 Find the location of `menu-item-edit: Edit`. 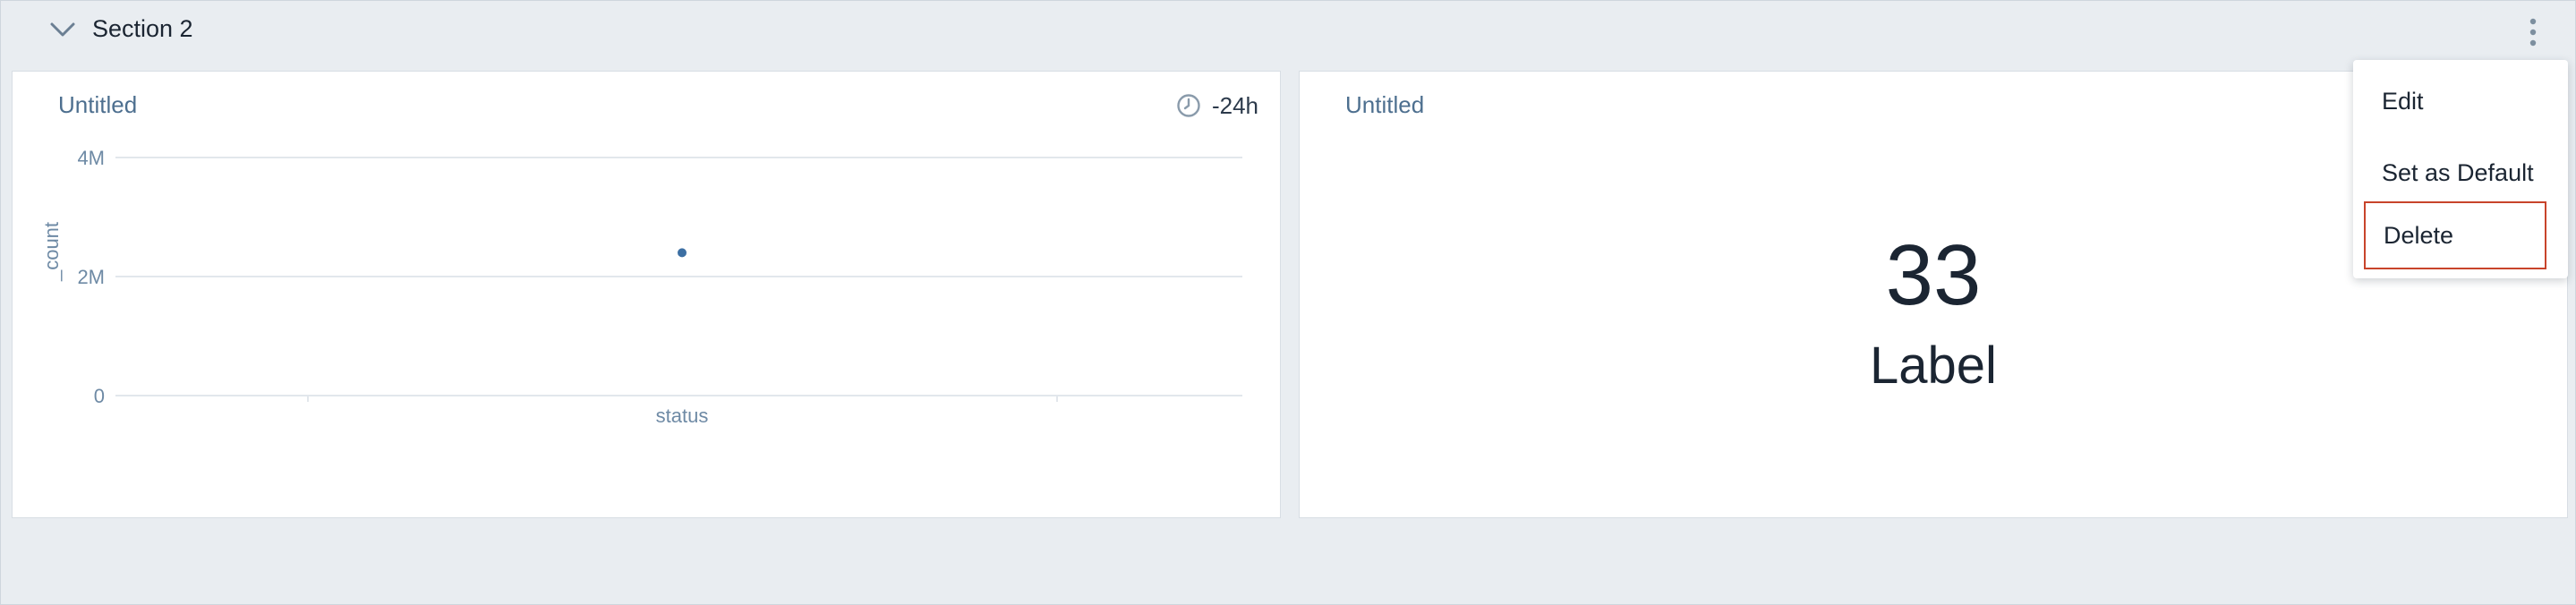

menu-item-edit: Edit is located at coordinates (2455, 101).